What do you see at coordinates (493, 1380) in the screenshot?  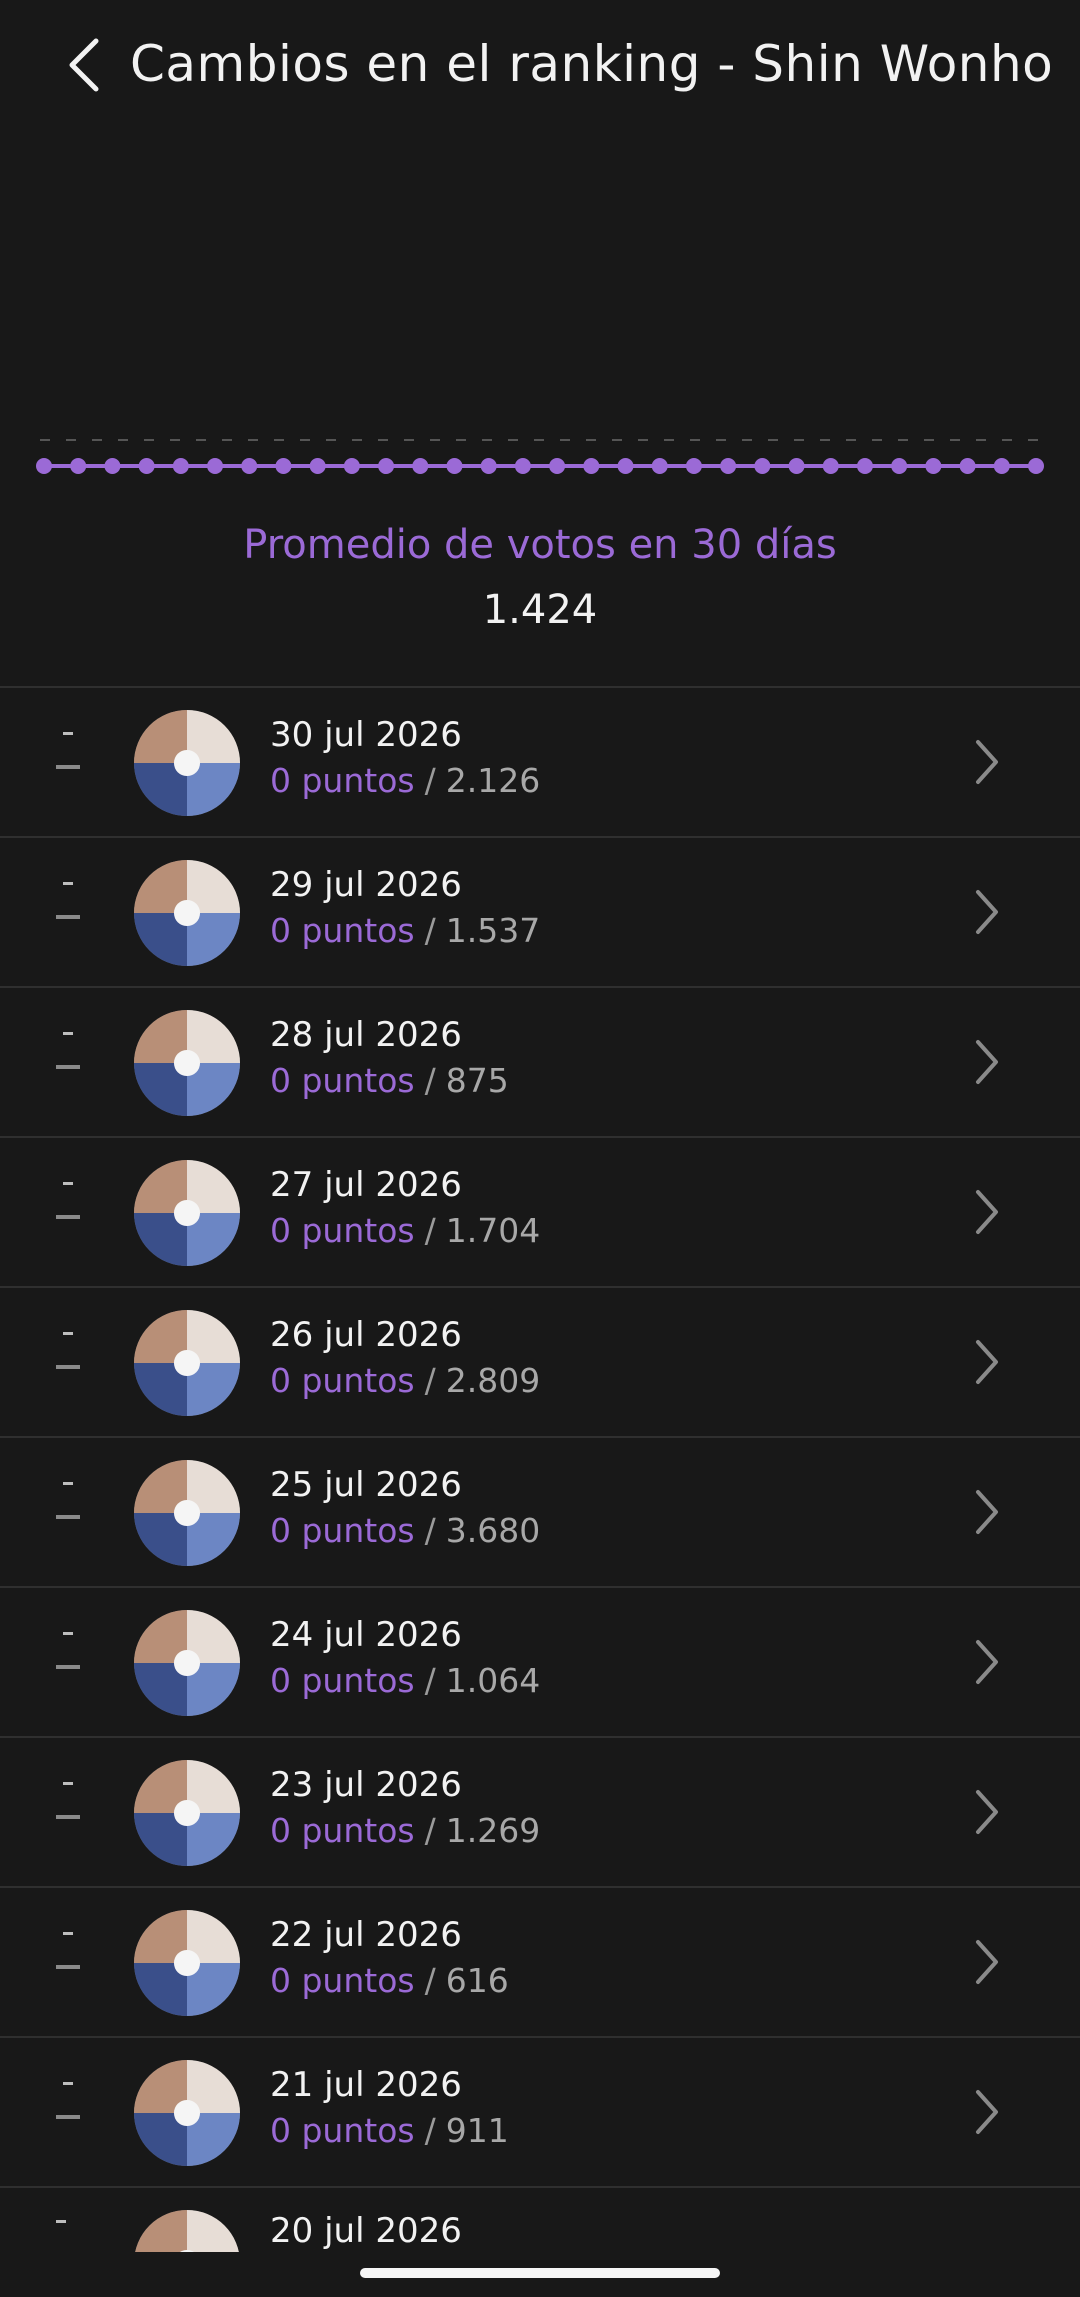 I see `votes-value: 2.809` at bounding box center [493, 1380].